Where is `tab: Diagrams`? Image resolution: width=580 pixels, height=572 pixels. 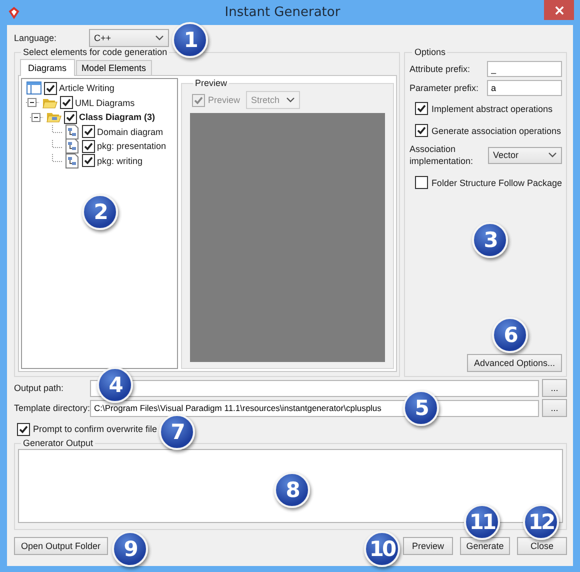 tab: Diagrams is located at coordinates (47, 67).